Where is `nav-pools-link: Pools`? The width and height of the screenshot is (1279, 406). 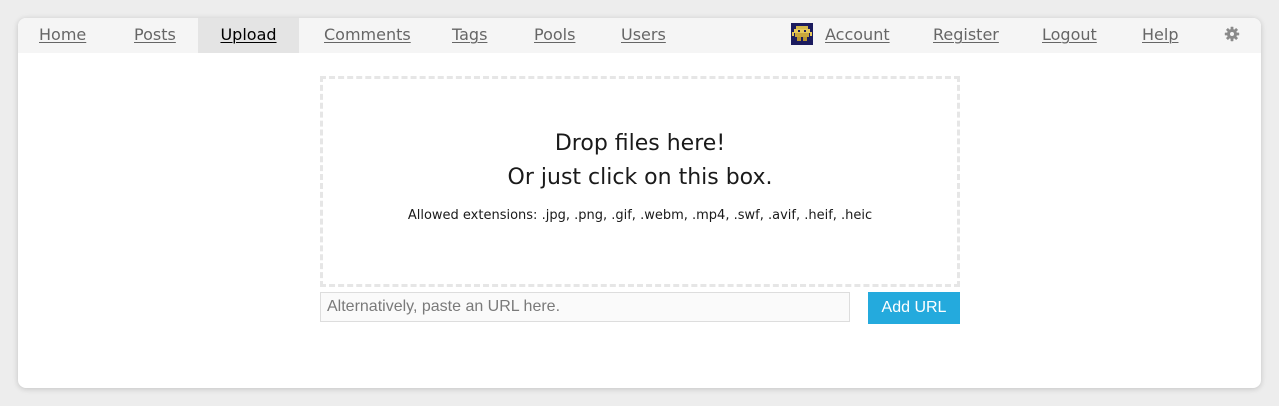
nav-pools-link: Pools is located at coordinates (554, 35).